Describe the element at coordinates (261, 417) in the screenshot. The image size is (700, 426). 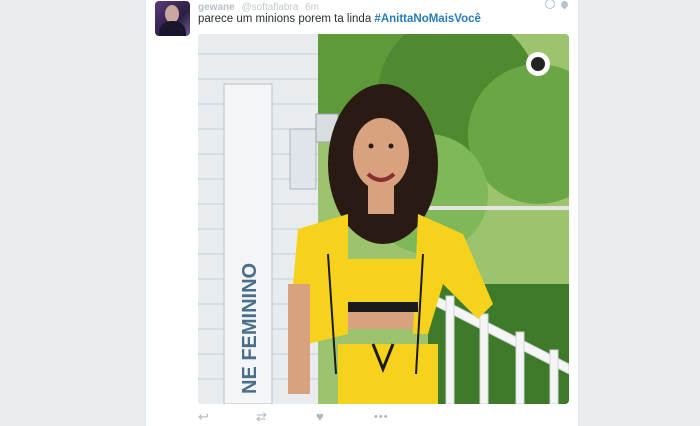
I see `retweet-icon: ⇄` at that location.